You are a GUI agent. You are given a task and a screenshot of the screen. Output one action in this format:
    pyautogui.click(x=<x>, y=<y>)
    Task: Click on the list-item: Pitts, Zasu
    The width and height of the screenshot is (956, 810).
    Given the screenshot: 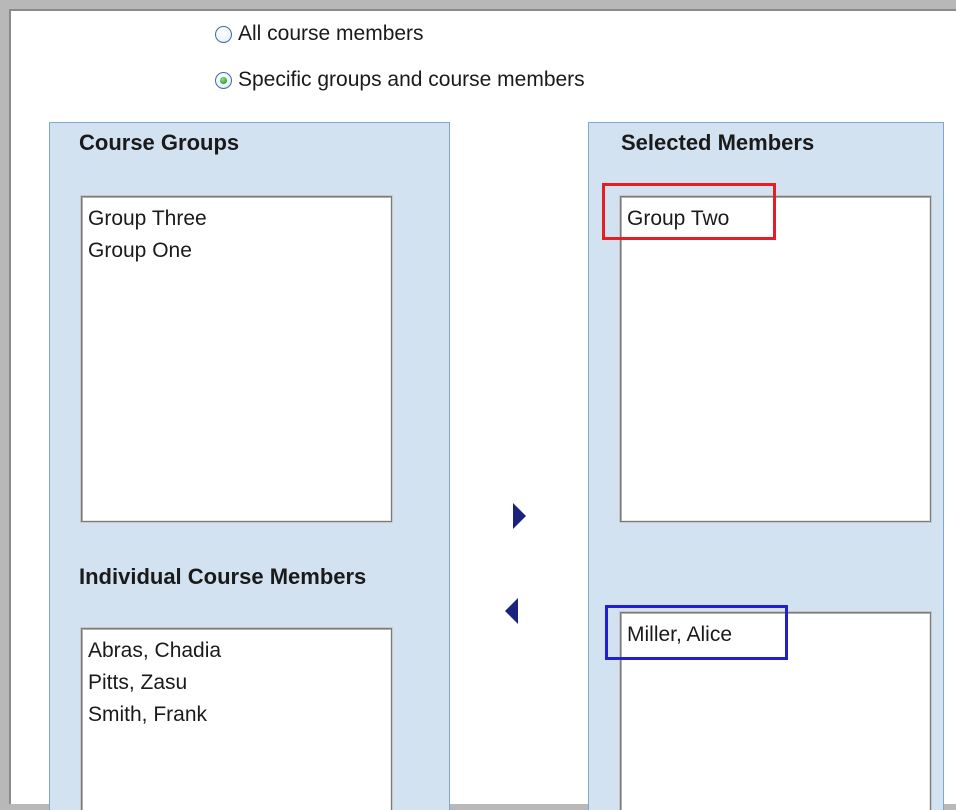 What is the action you would take?
    pyautogui.click(x=236, y=683)
    